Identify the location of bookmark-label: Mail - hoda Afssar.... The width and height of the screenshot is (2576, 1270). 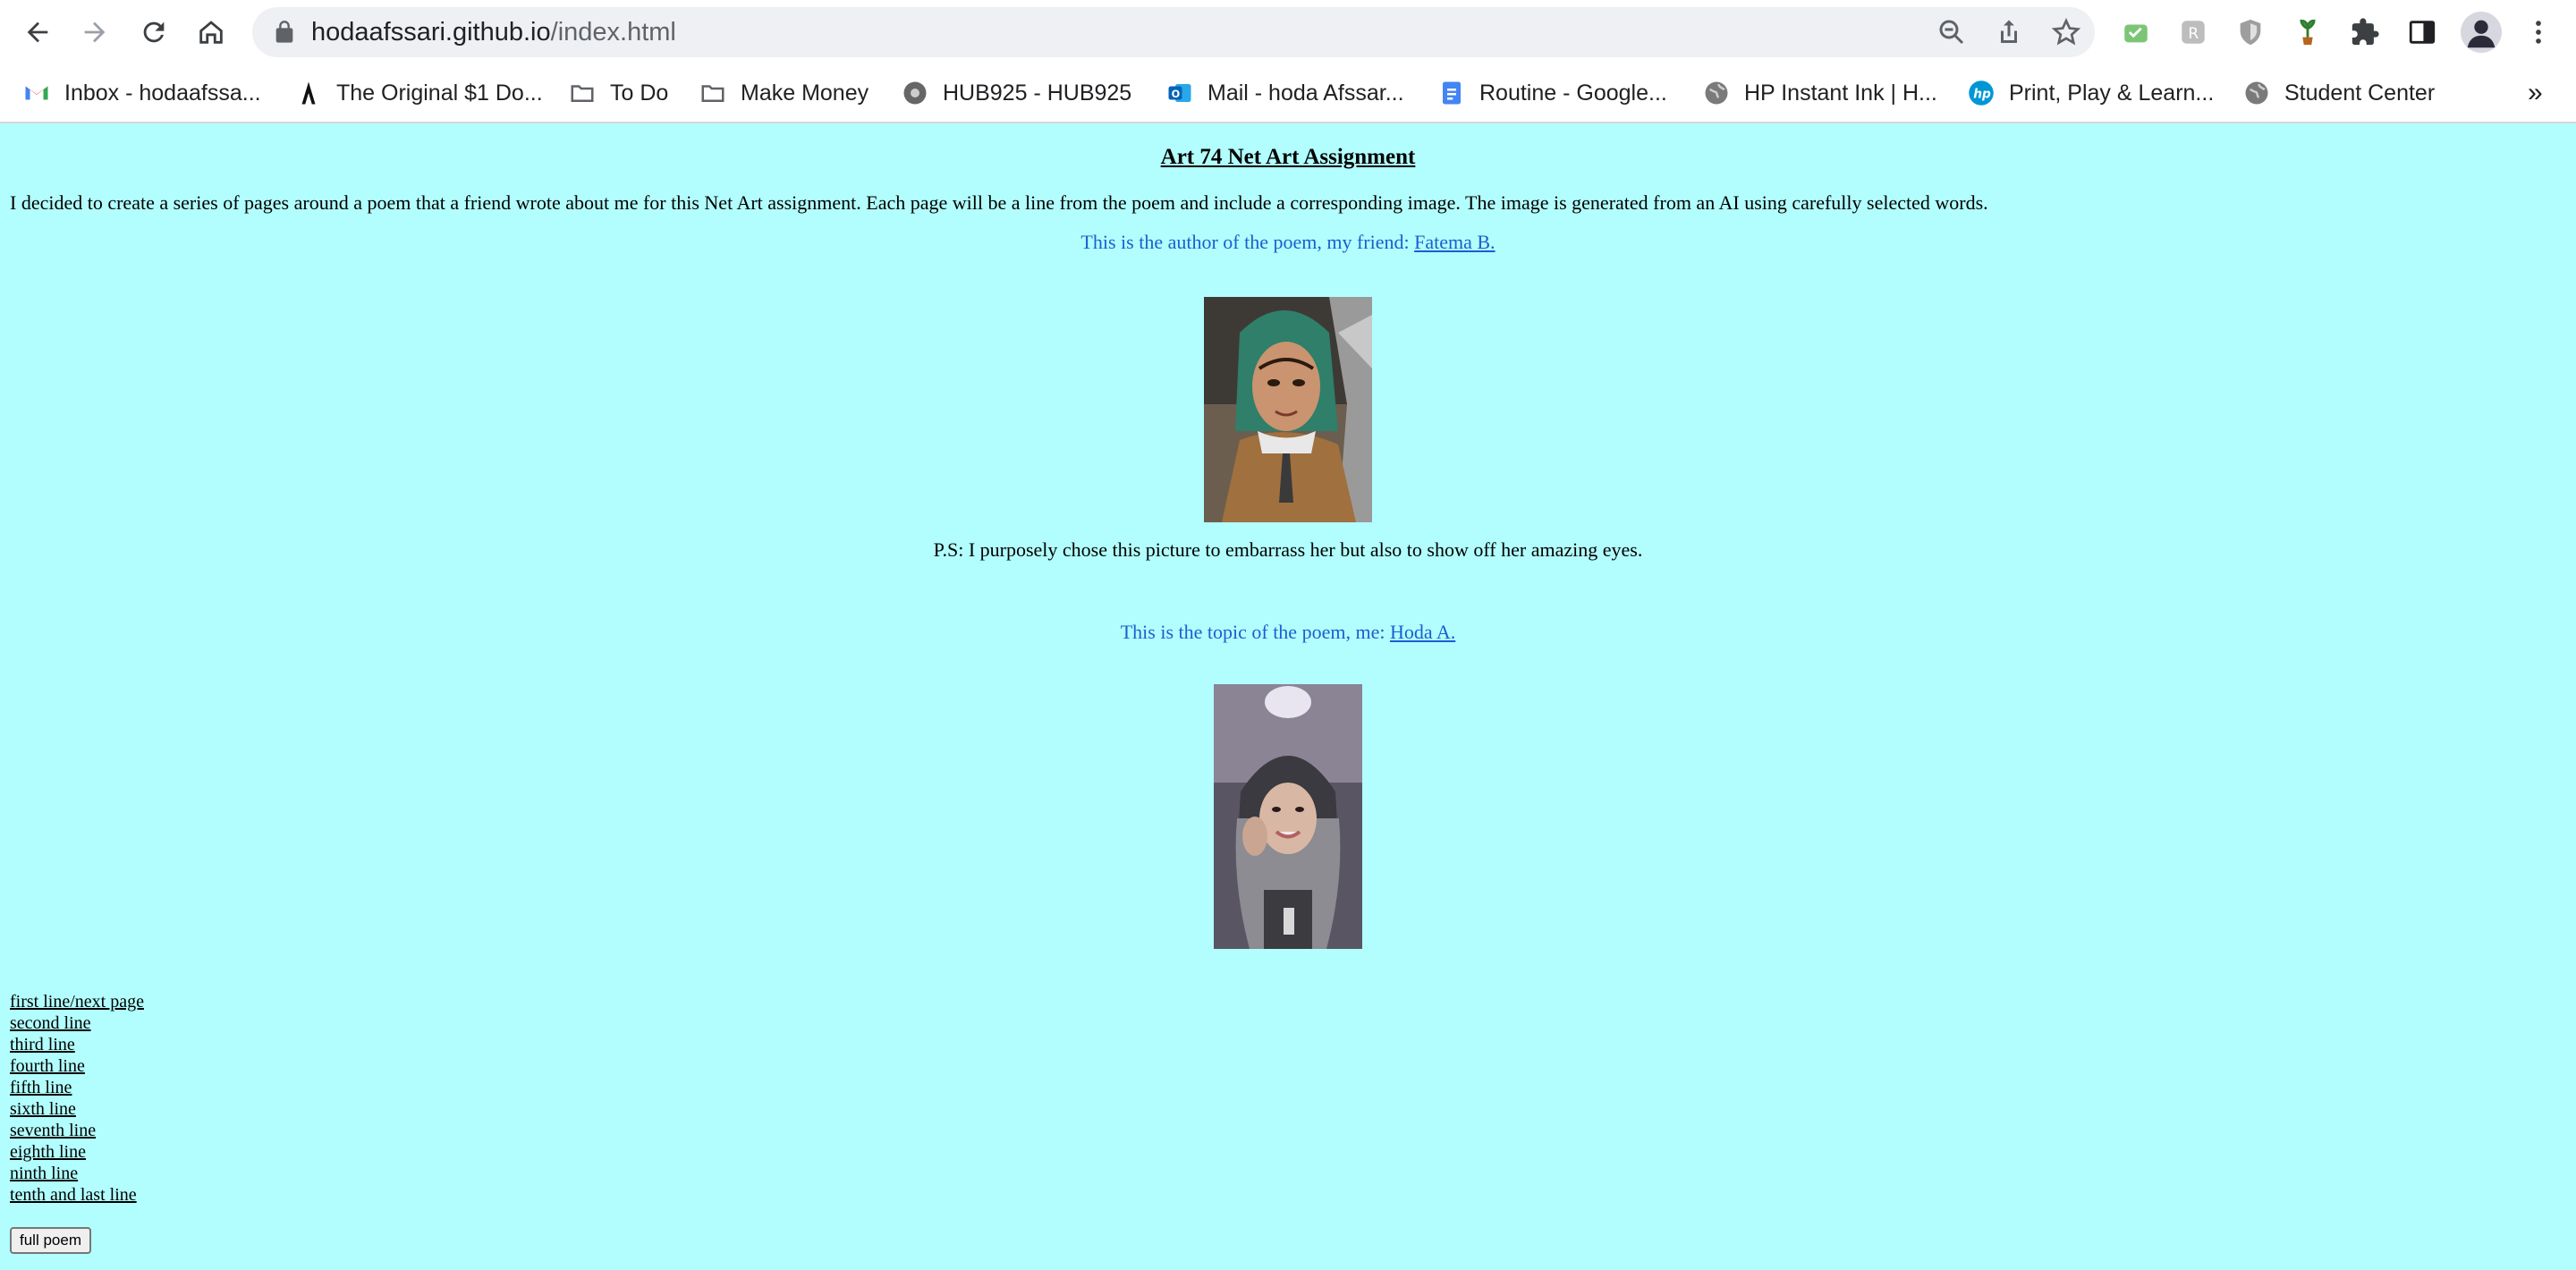
(1306, 93).